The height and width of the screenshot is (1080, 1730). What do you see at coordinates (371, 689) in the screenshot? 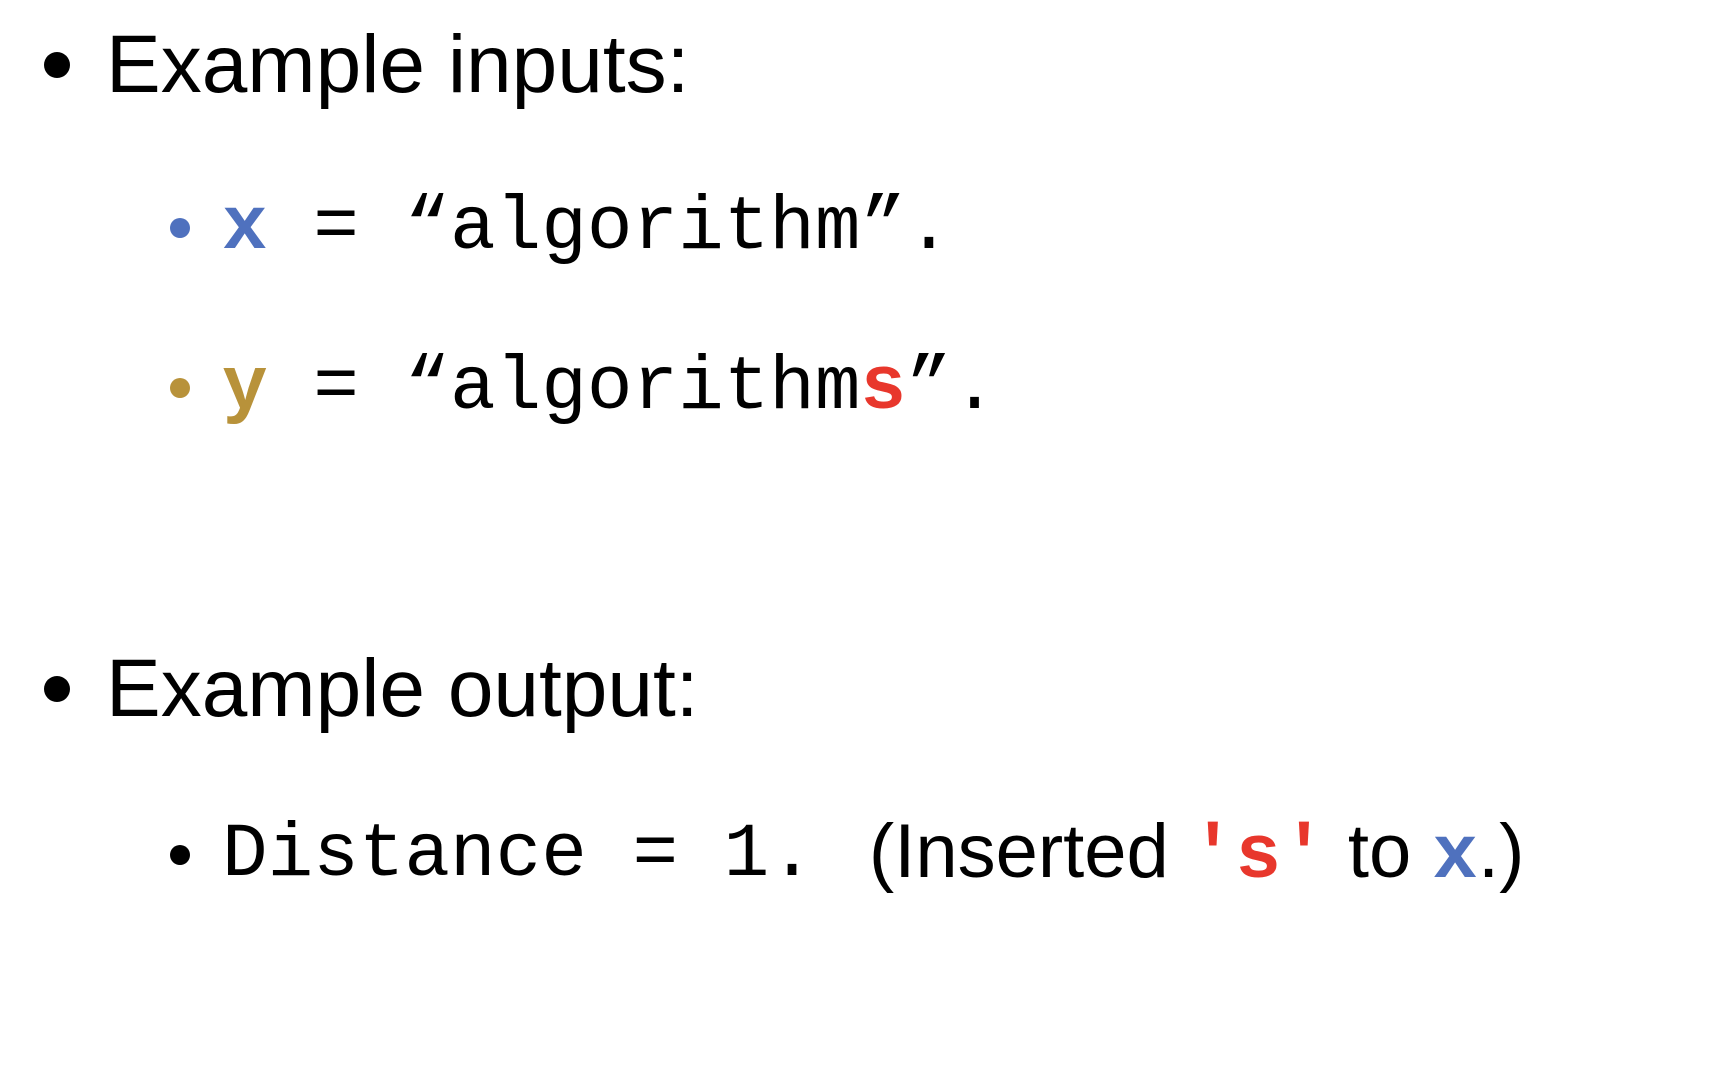
I see `bullet-example-output: Example output:` at bounding box center [371, 689].